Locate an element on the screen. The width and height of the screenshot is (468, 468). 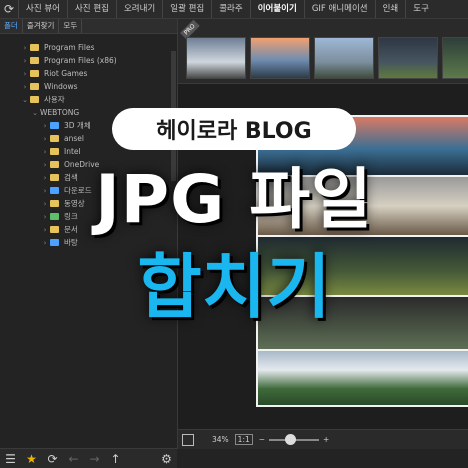
left-tabs: 폴더 즐겨찾기 모두 is located at coordinates (88, 26).